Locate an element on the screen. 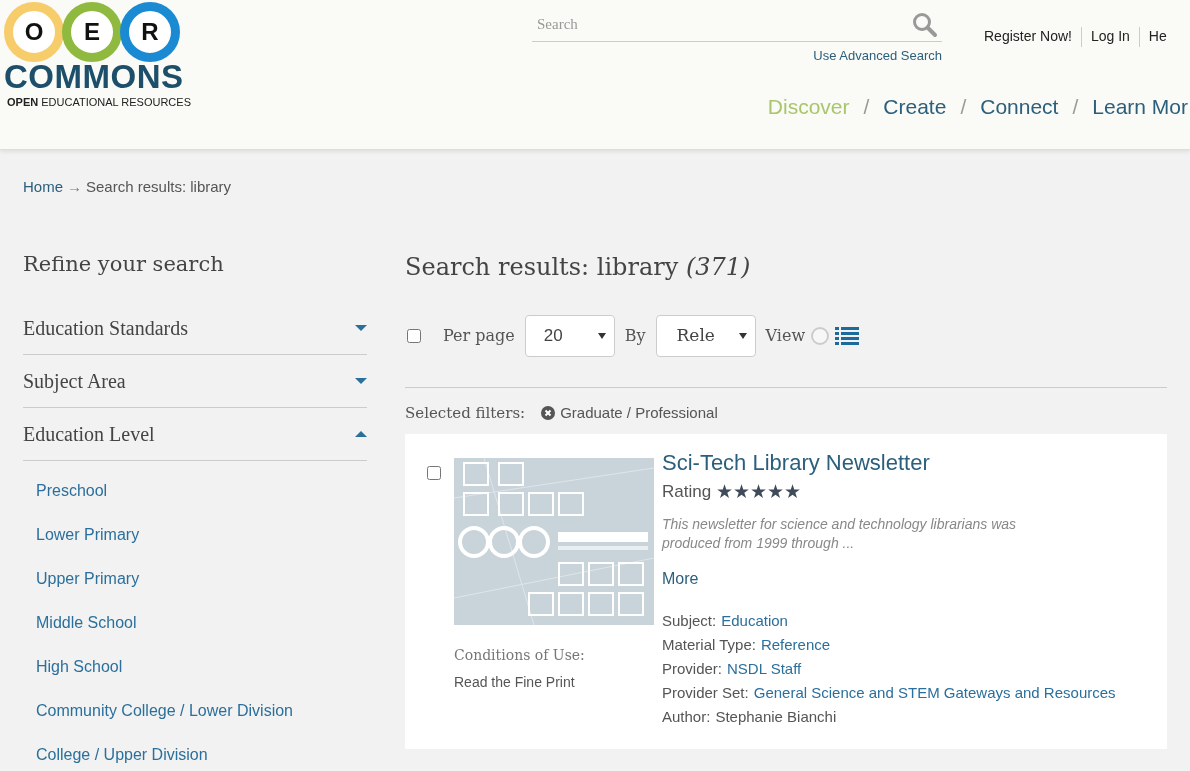 The width and height of the screenshot is (1190, 771). rating-label: Rating is located at coordinates (687, 492).